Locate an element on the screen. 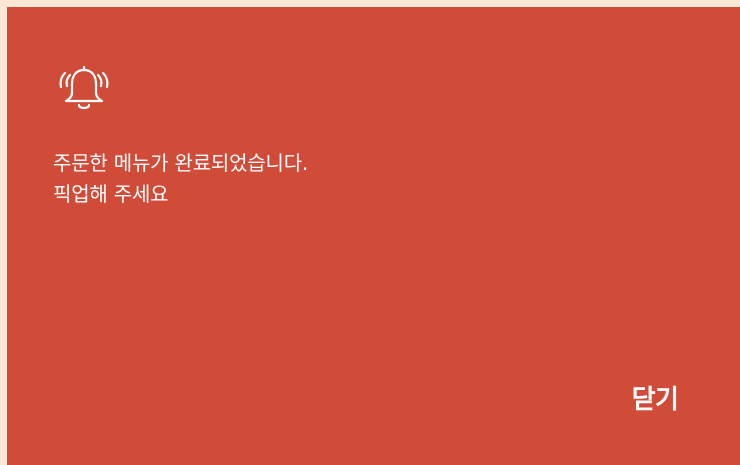 The height and width of the screenshot is (465, 740). bell-ringing-icon is located at coordinates (84, 87).